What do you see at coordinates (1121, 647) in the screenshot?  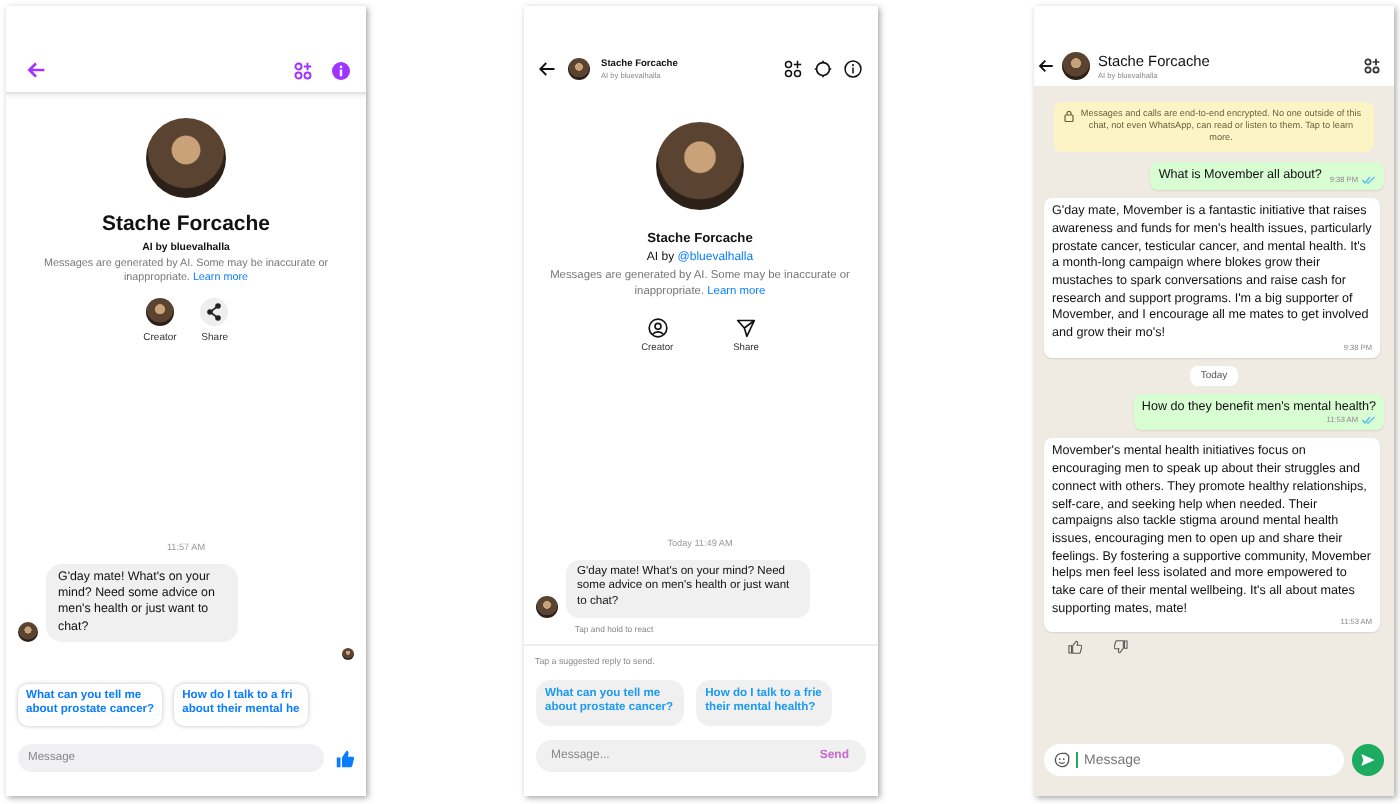 I see `thumbs-down-icon` at bounding box center [1121, 647].